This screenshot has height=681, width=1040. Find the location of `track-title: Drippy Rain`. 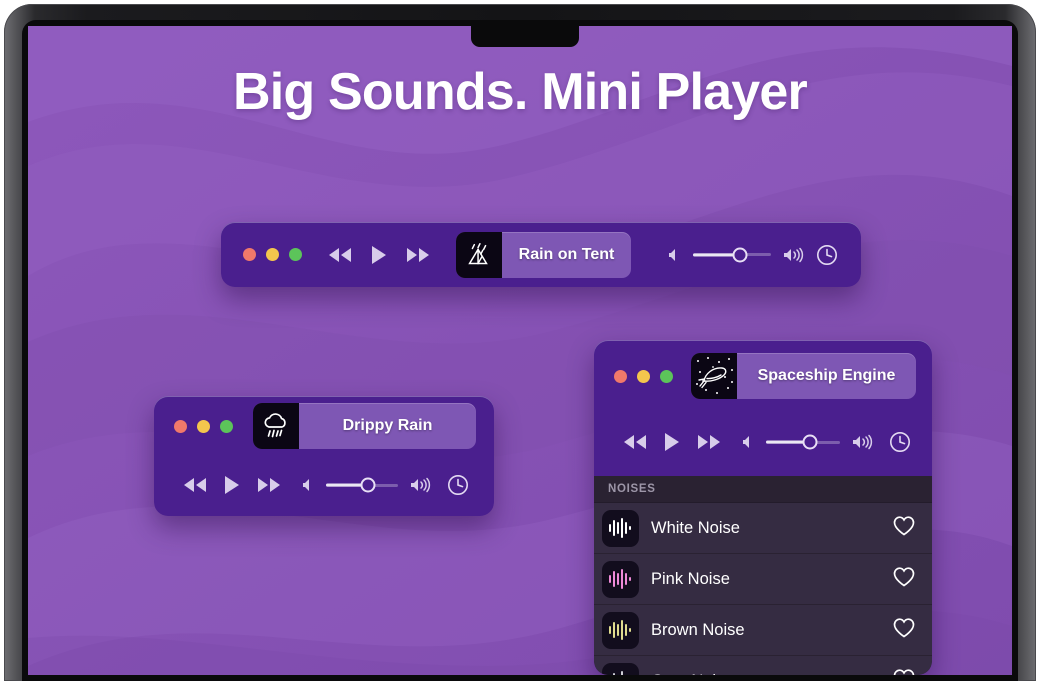

track-title: Drippy Rain is located at coordinates (387, 425).